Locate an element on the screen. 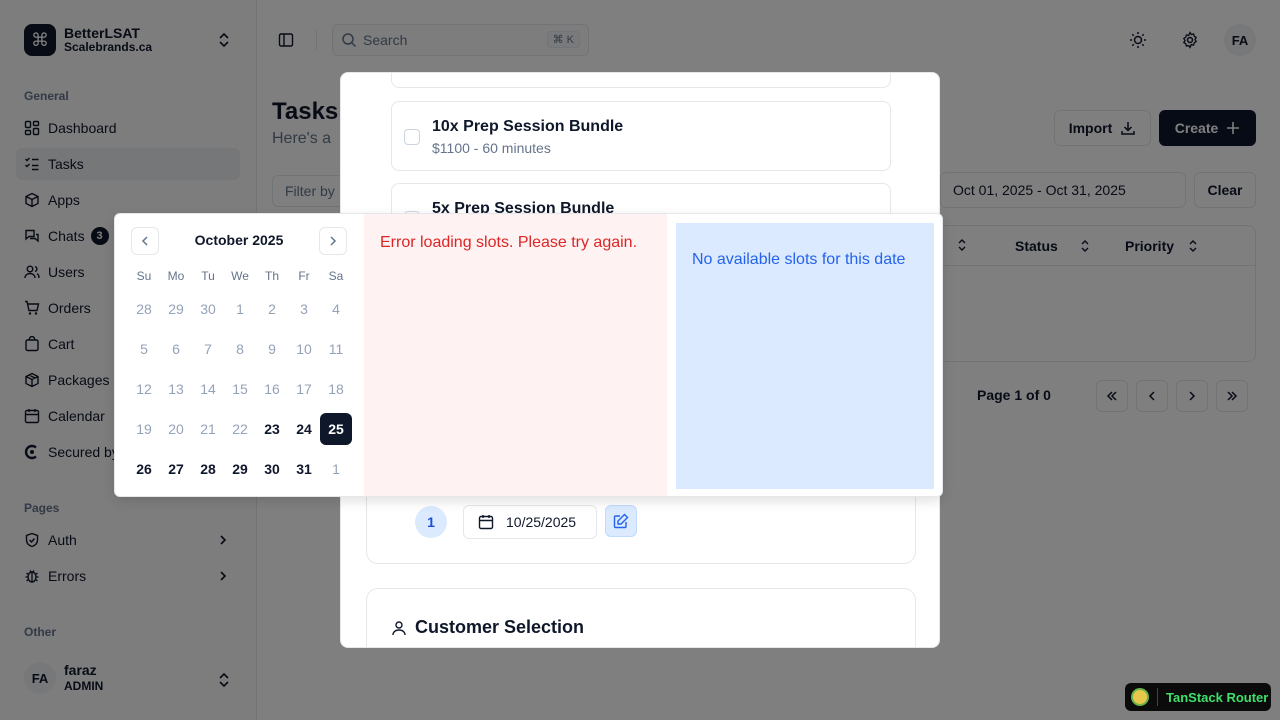  weekday-label: Su is located at coordinates (144, 276).